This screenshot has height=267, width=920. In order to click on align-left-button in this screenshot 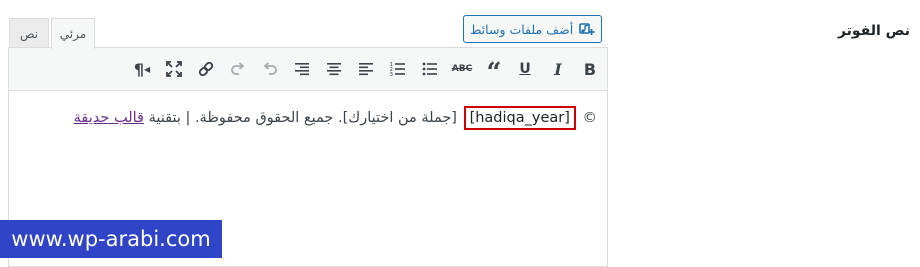, I will do `click(366, 69)`.